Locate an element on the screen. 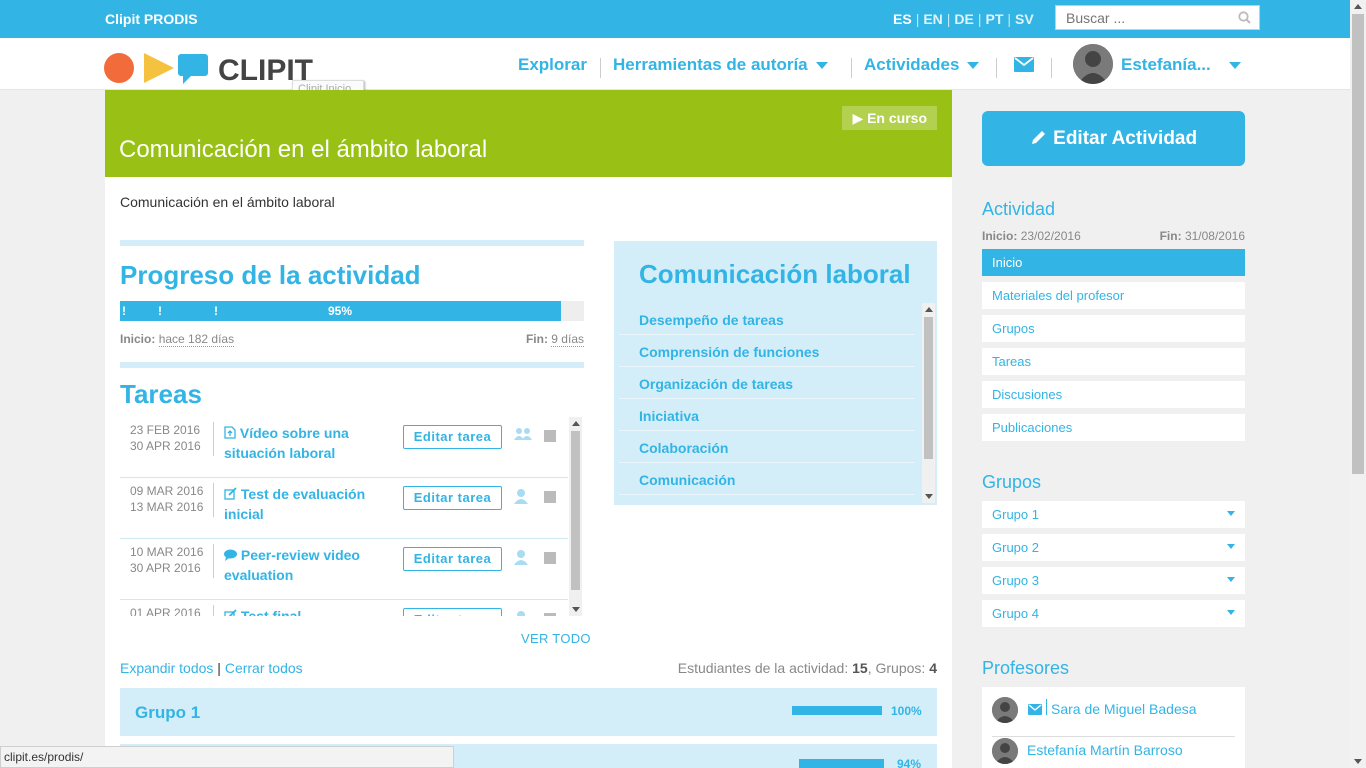 The height and width of the screenshot is (768, 1366). lang-de: DE is located at coordinates (963, 19).